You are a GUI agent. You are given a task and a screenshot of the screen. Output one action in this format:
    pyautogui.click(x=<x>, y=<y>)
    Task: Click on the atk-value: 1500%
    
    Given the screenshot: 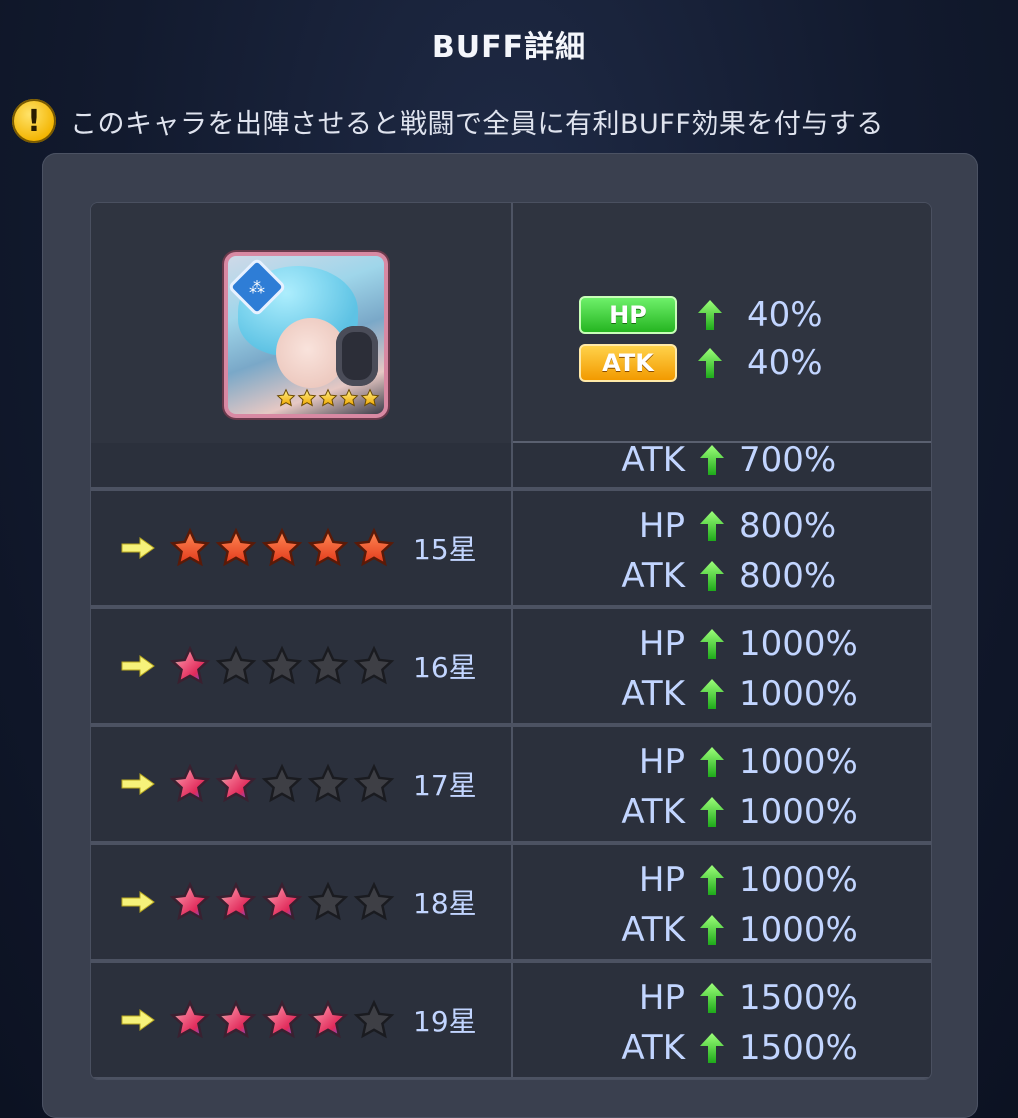 What is the action you would take?
    pyautogui.click(x=798, y=1048)
    